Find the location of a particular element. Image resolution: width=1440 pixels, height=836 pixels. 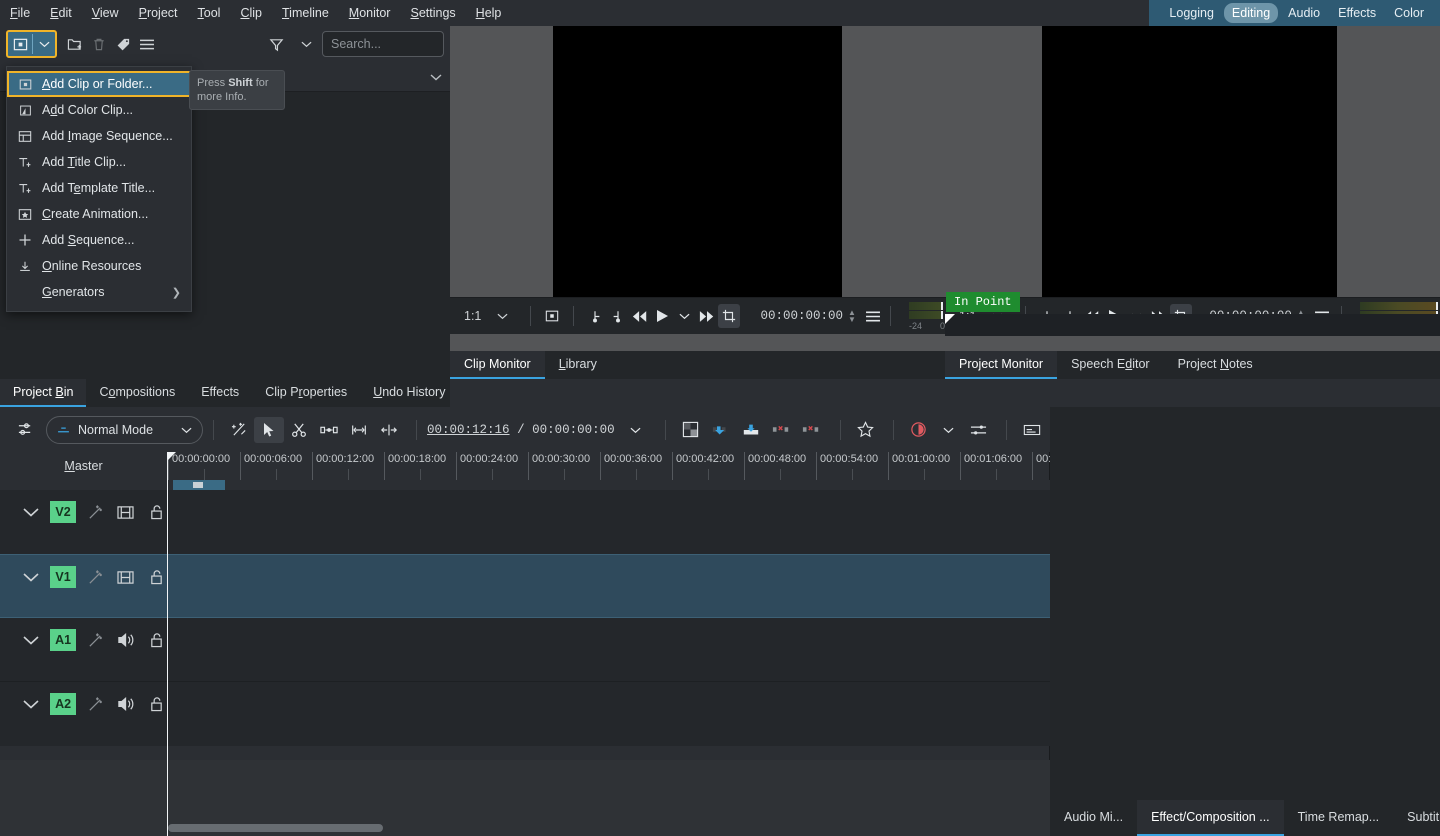

edit-mode-icon is located at coordinates (239, 430).